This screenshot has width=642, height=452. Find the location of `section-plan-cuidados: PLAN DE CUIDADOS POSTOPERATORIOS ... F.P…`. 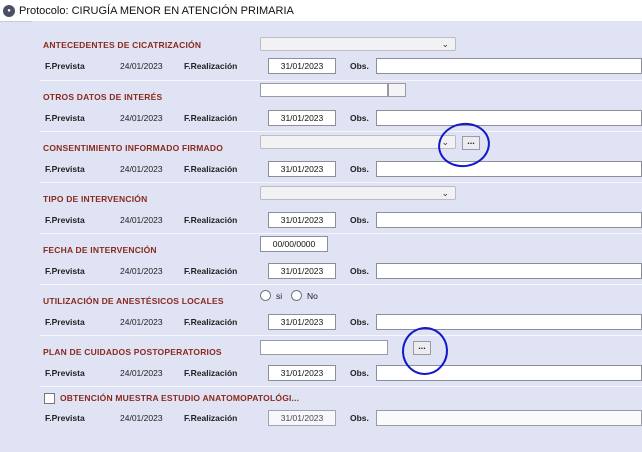

section-plan-cuidados: PLAN DE CUIDADOS POSTOPERATORIOS ... F.P… is located at coordinates (337, 360).